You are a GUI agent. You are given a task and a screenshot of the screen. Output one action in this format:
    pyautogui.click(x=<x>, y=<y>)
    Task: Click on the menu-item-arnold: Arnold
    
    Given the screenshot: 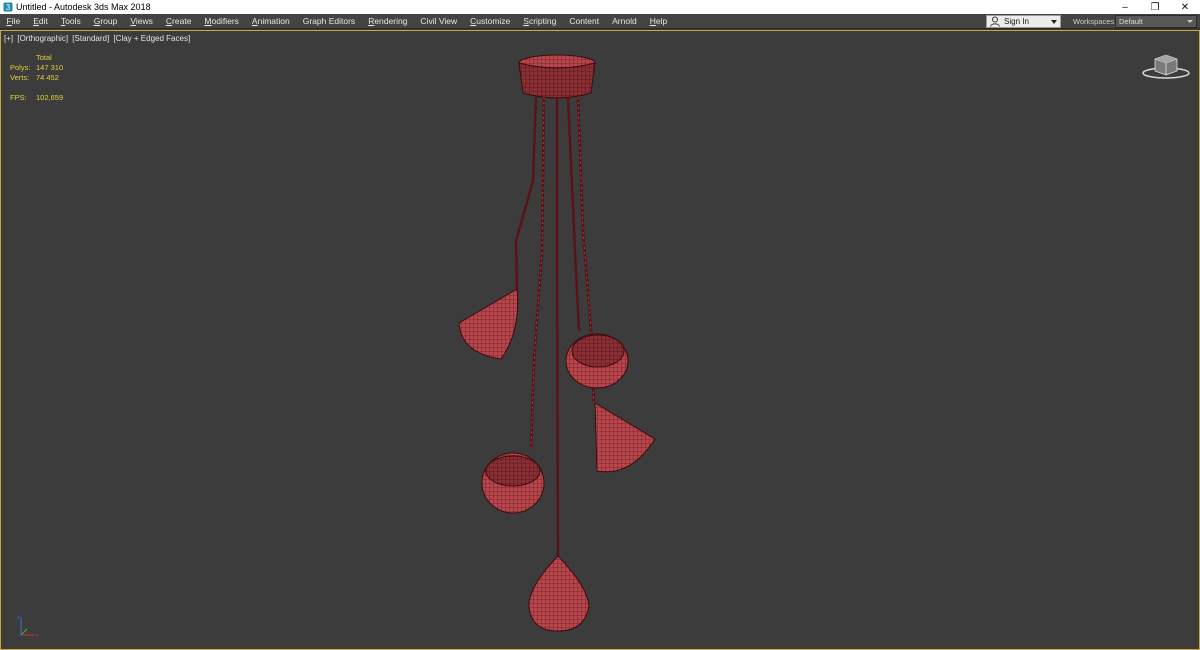 What is the action you would take?
    pyautogui.click(x=625, y=21)
    